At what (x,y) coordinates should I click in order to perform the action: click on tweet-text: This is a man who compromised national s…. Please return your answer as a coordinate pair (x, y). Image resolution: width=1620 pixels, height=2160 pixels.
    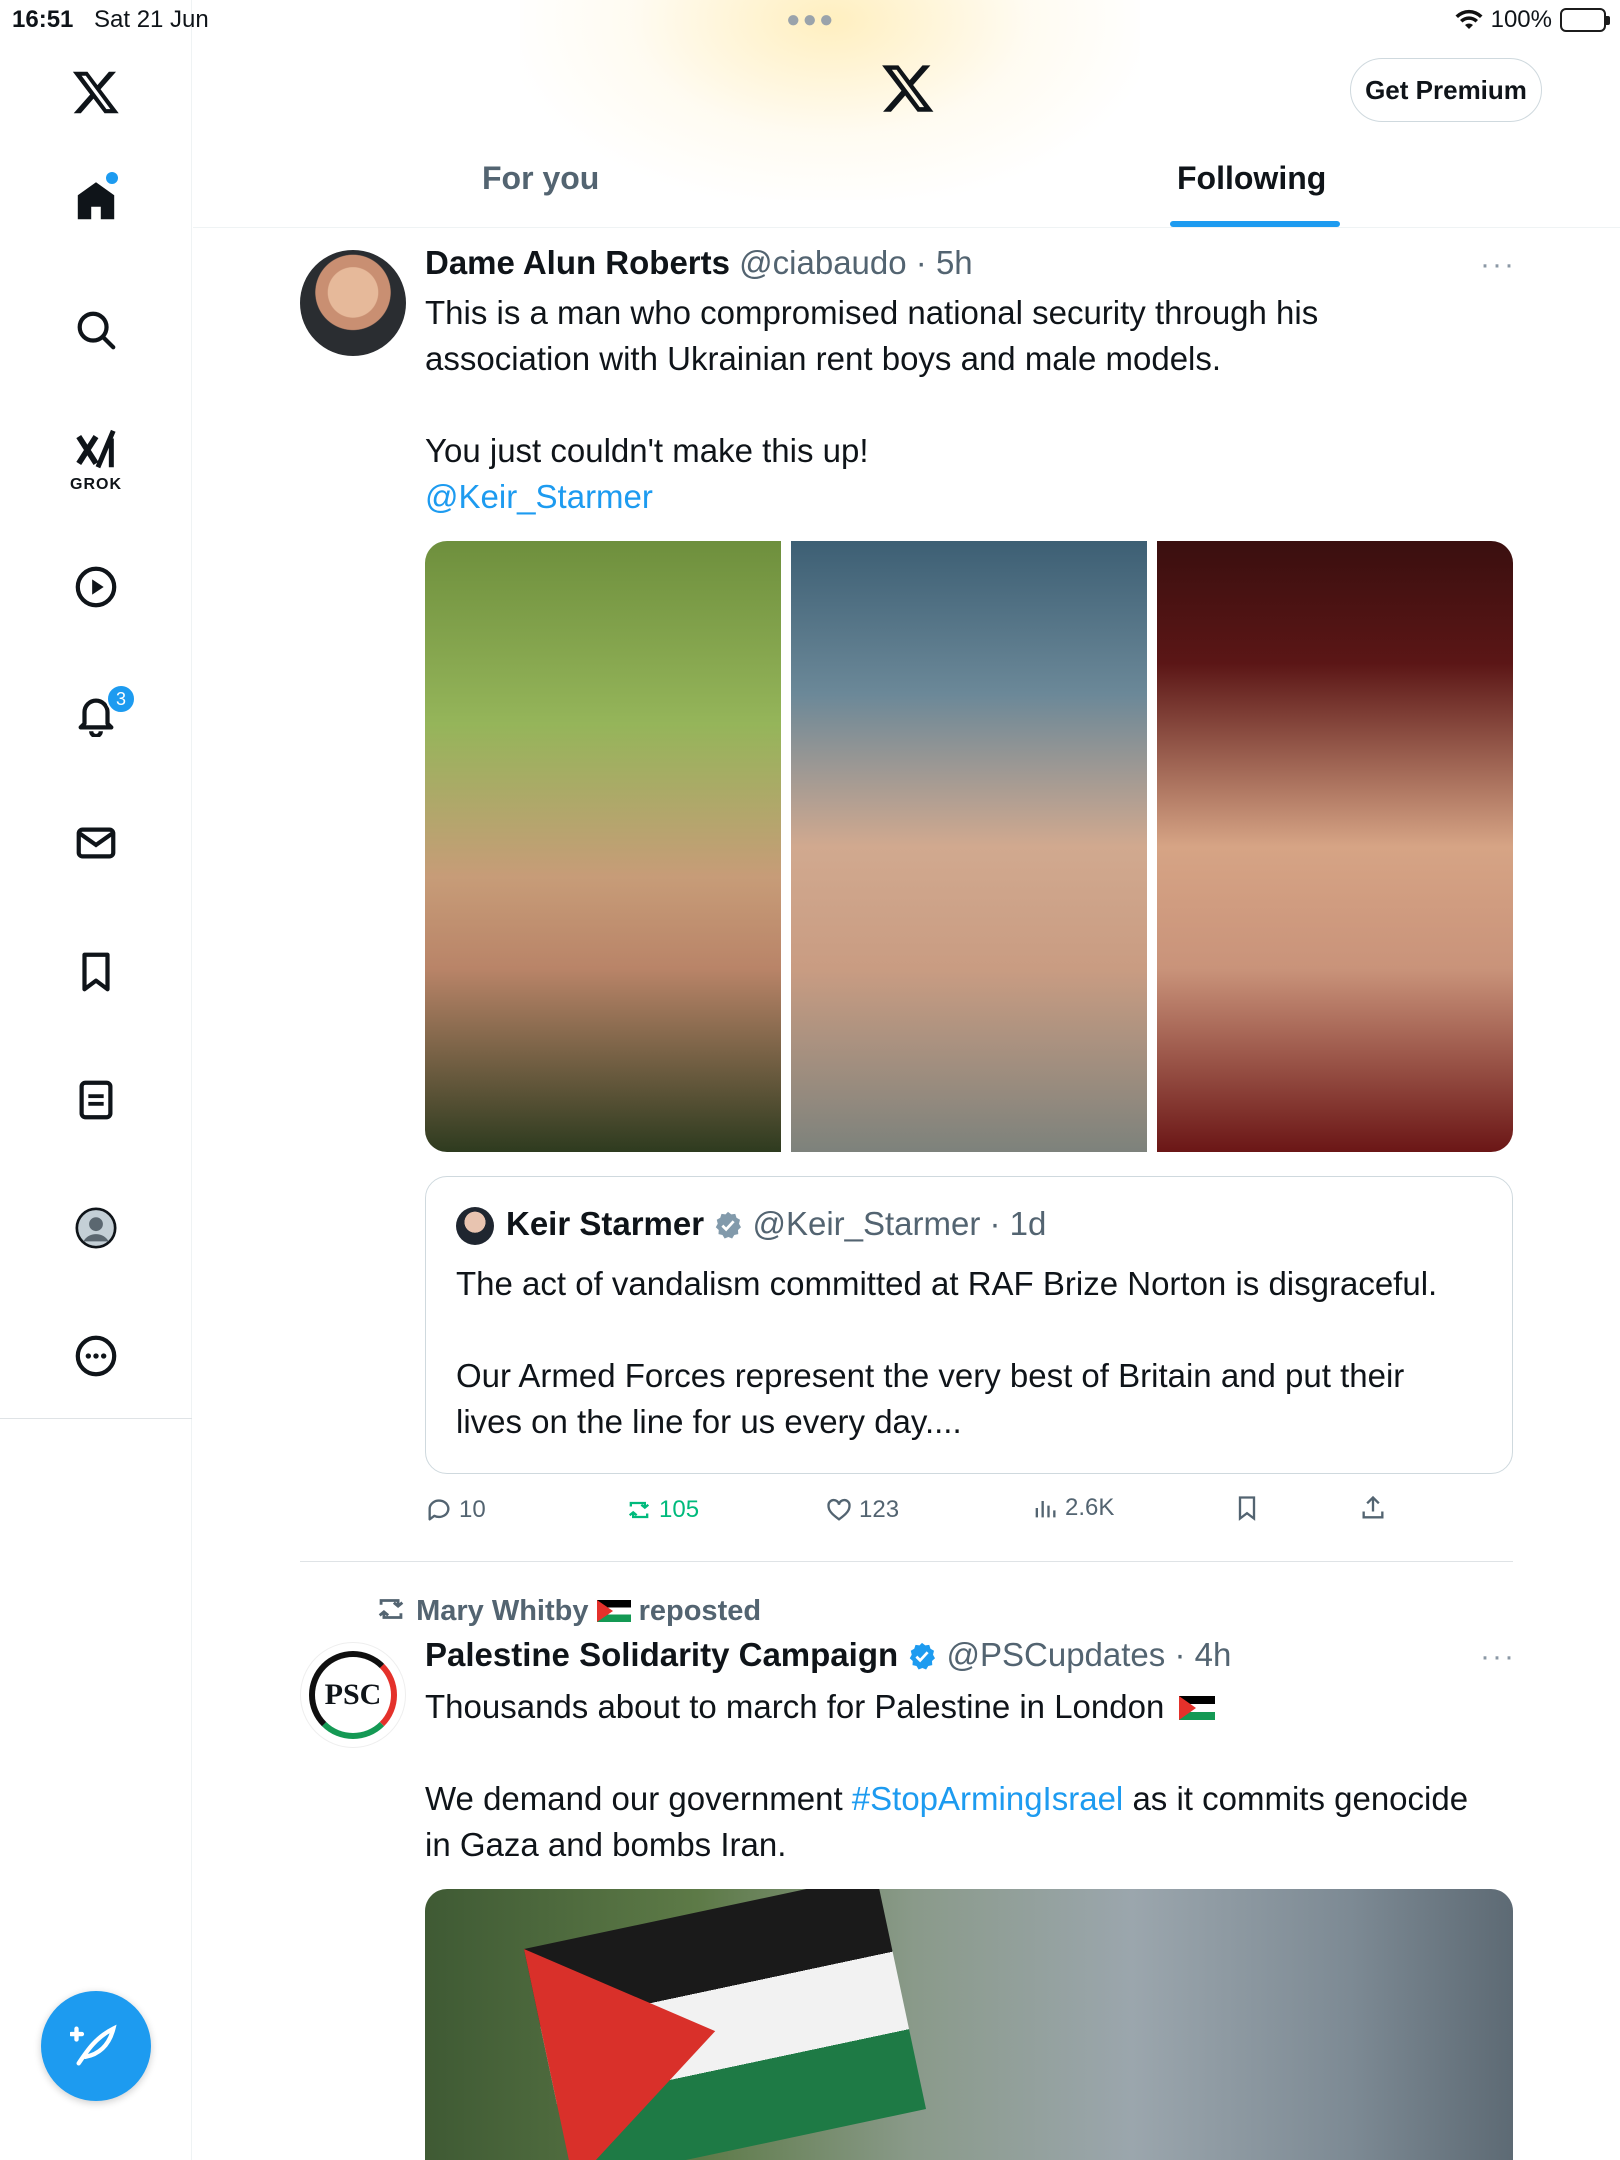
    Looking at the image, I should click on (970, 405).